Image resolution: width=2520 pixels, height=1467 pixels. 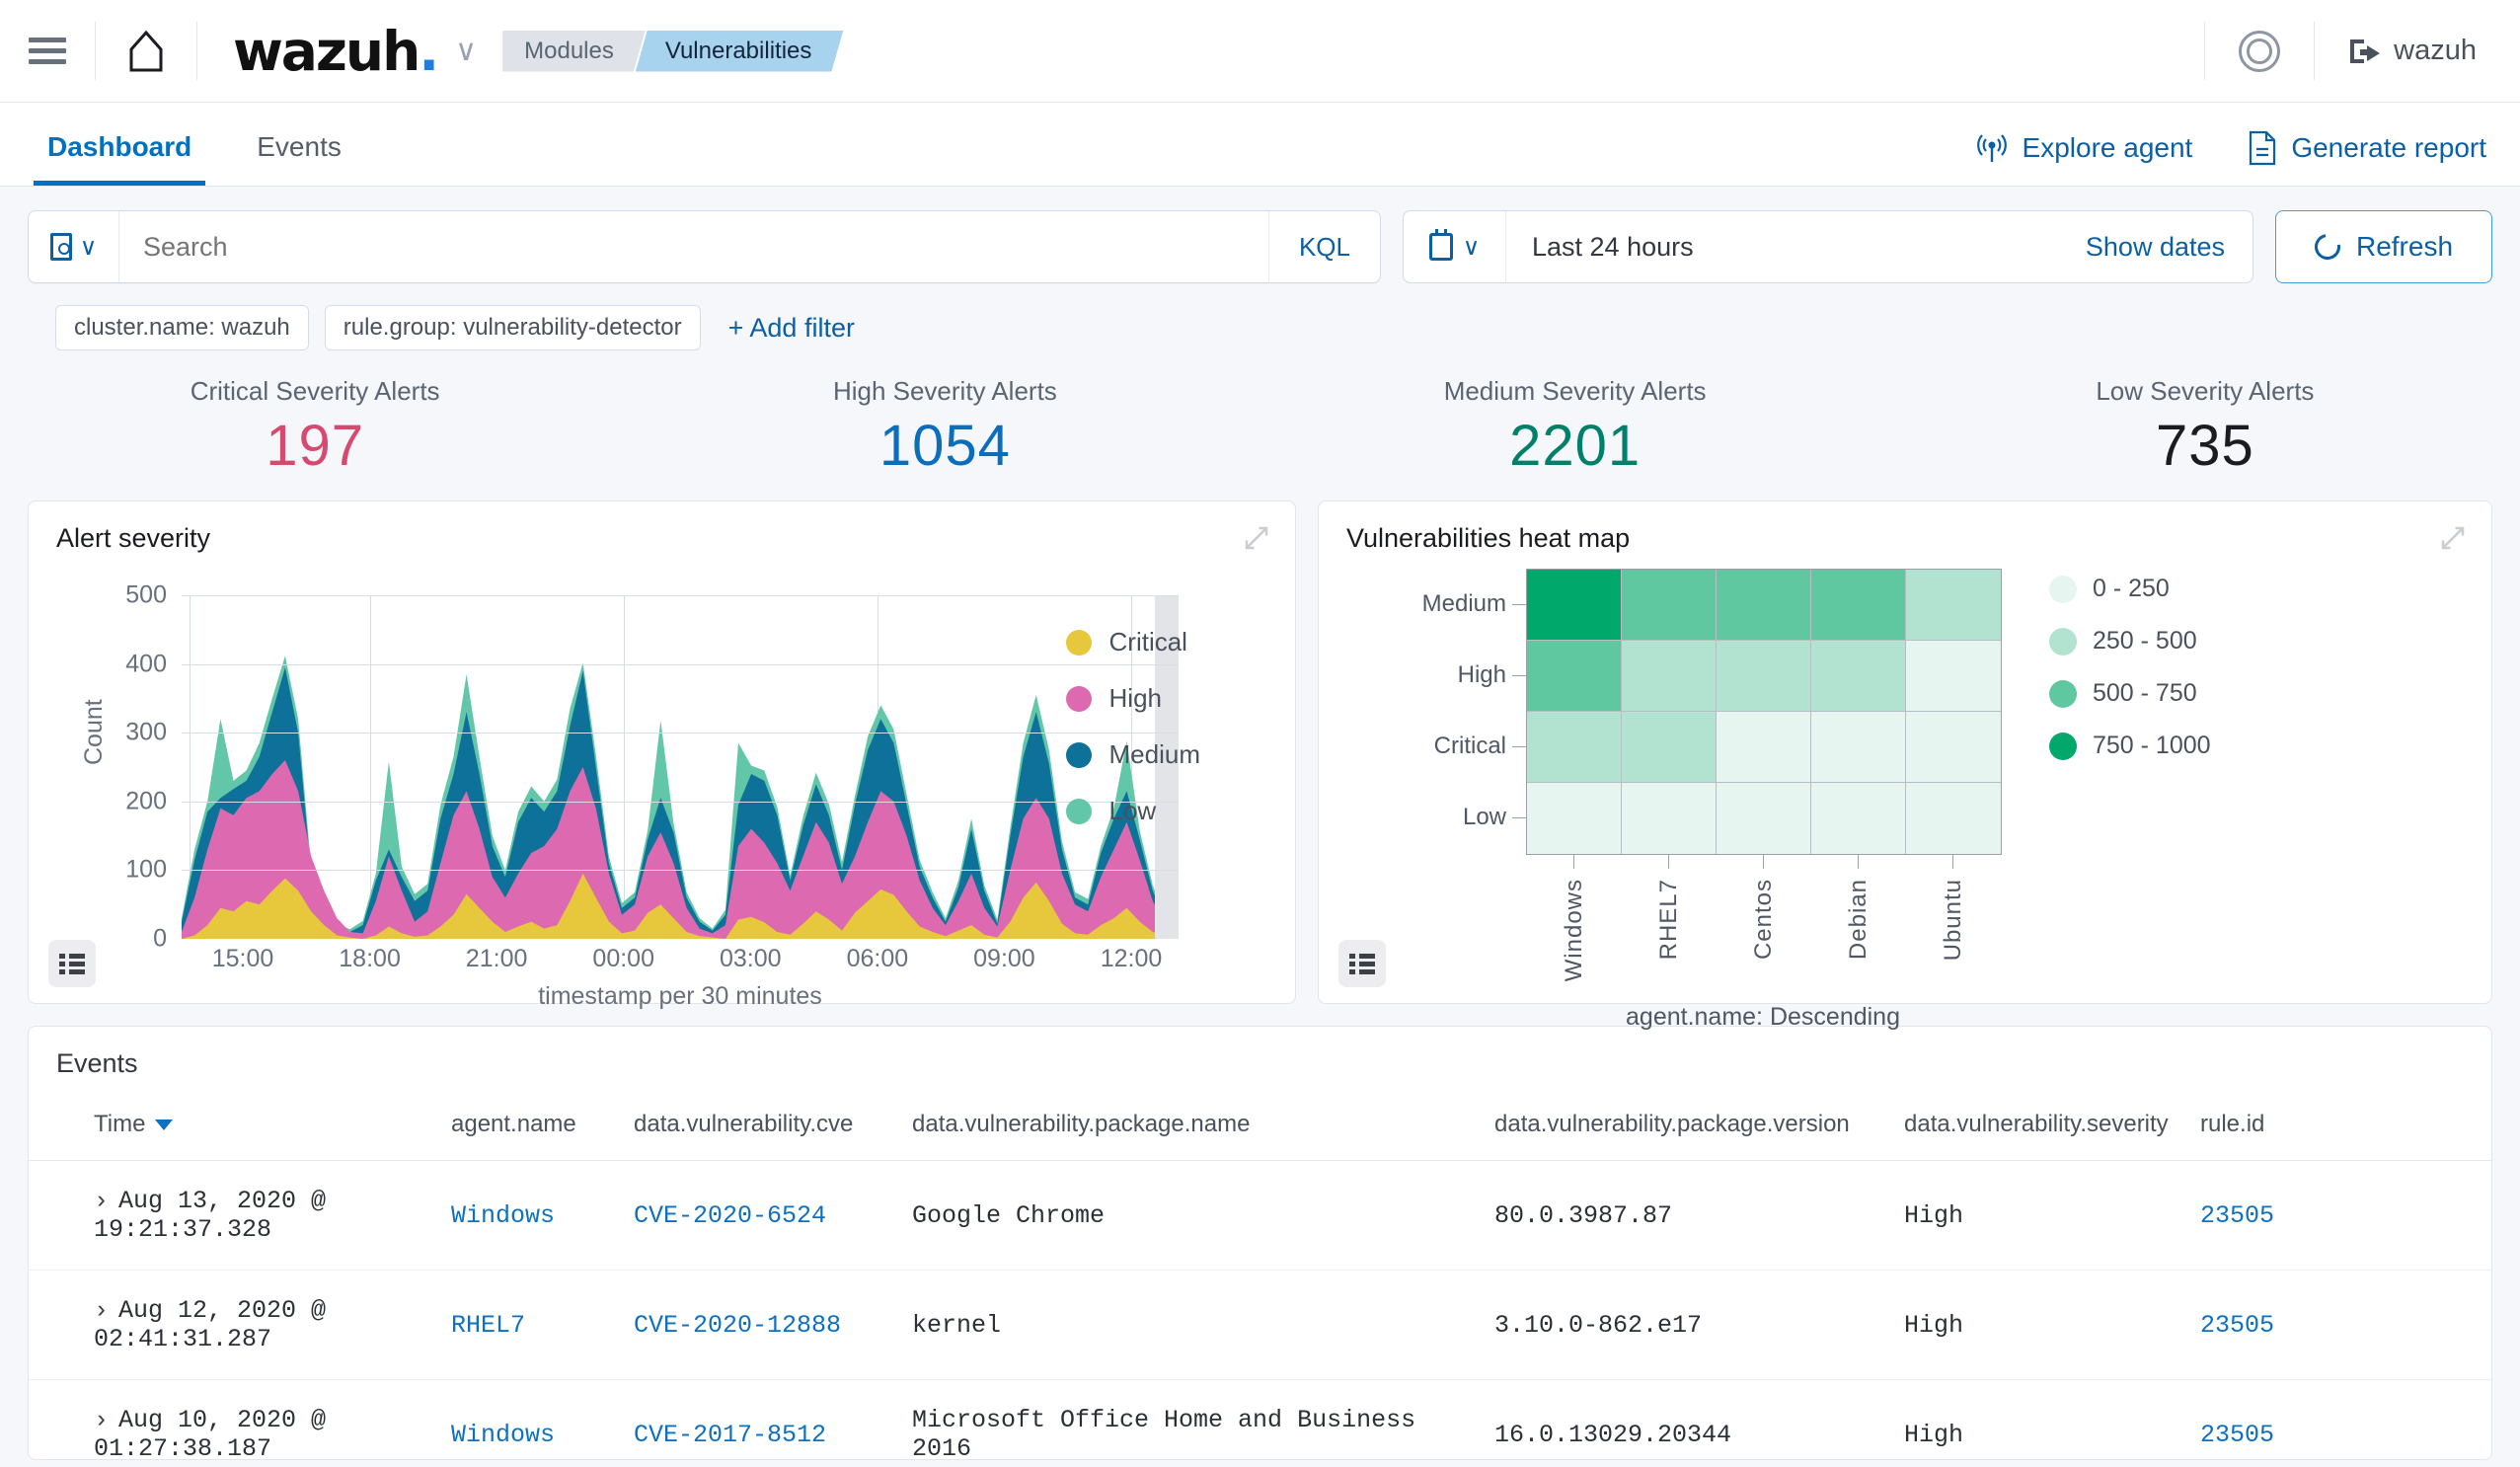 I want to click on heatmap-legend-item: 0 - 250, so click(x=2130, y=589).